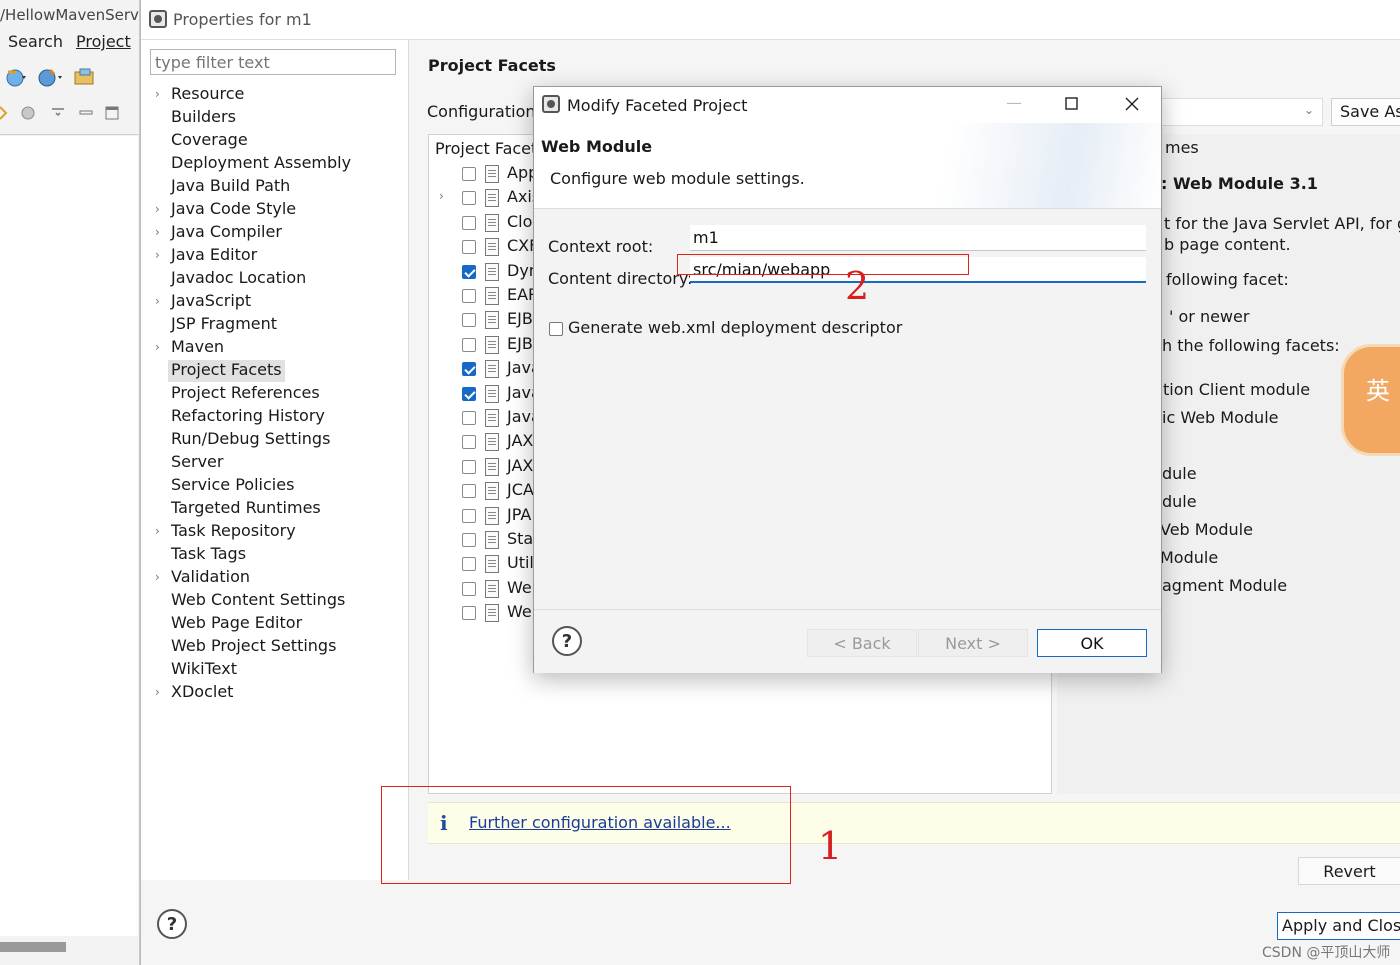  I want to click on nav-item: Web Page Editor, so click(236, 624).